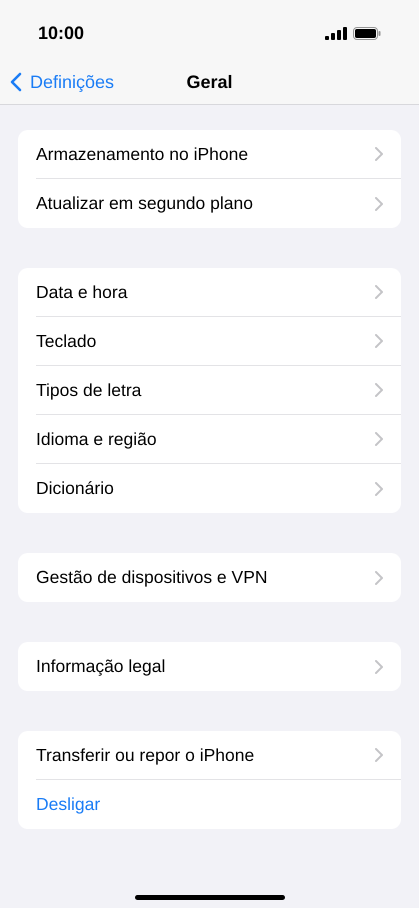  Describe the element at coordinates (218, 292) in the screenshot. I see `settings-row: Data e hora` at that location.